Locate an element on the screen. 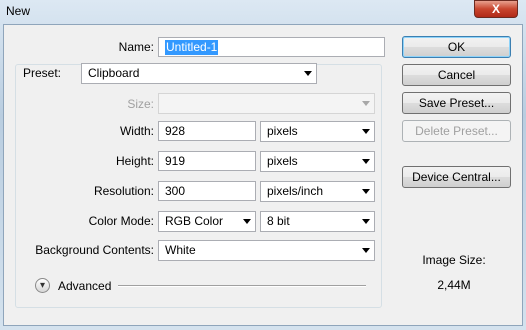  name-input-value: Untitled-1 is located at coordinates (192, 47).